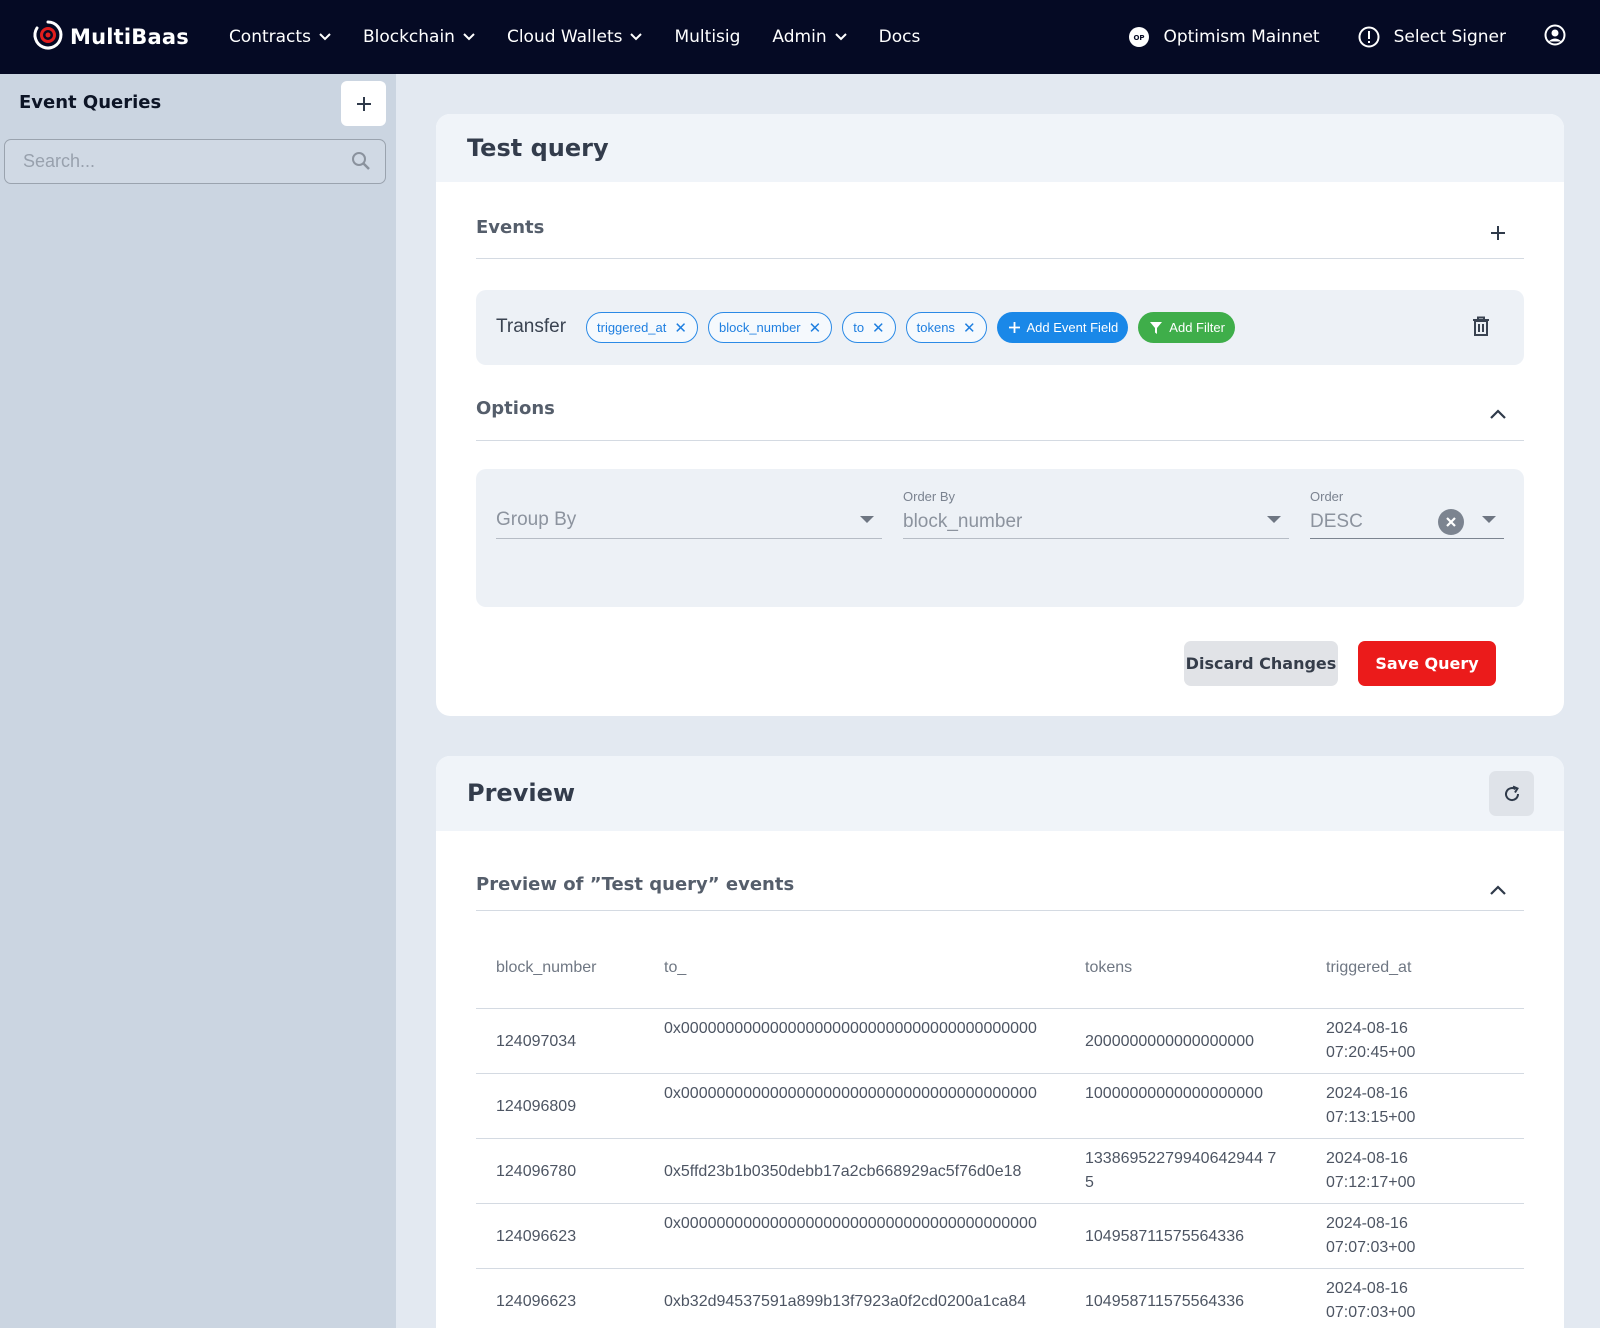  I want to click on events-section-title: Events, so click(510, 227).